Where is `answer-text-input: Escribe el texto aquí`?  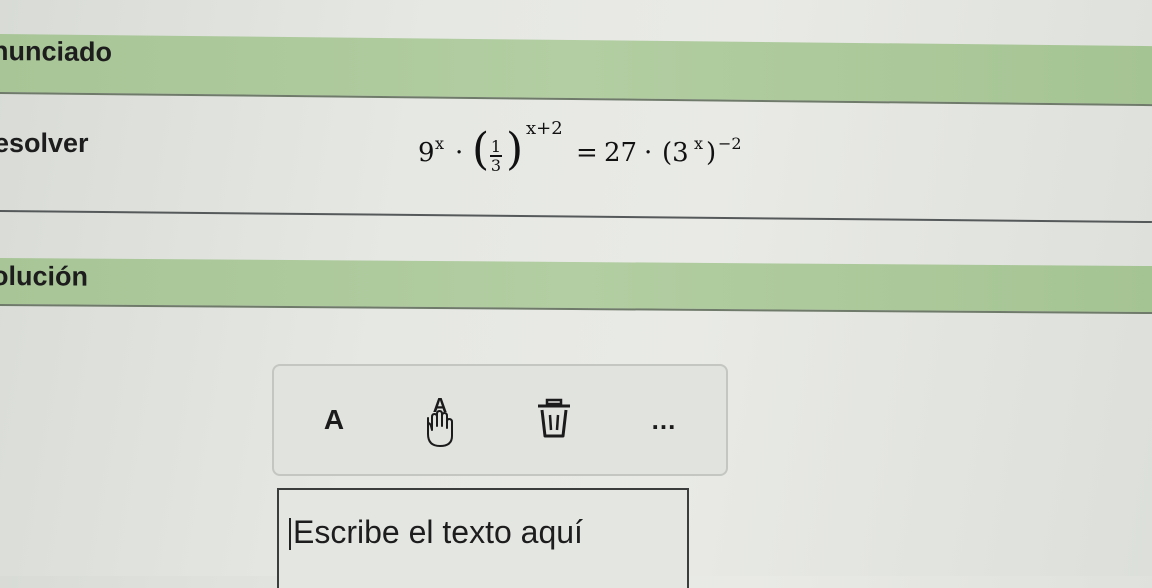 answer-text-input: Escribe el texto aquí is located at coordinates (483, 538).